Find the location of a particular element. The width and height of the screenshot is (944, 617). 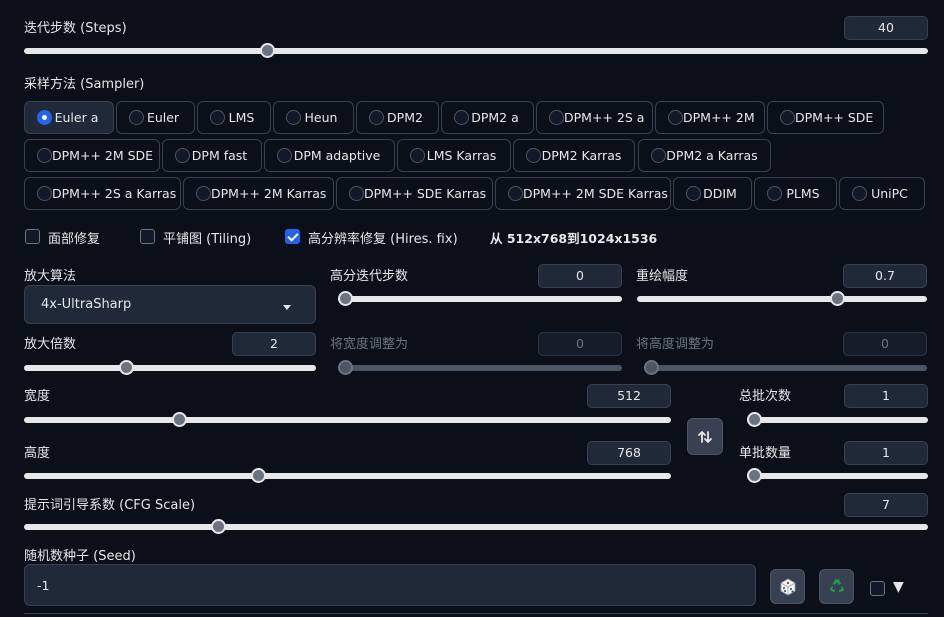

height-slider is located at coordinates (347, 475).